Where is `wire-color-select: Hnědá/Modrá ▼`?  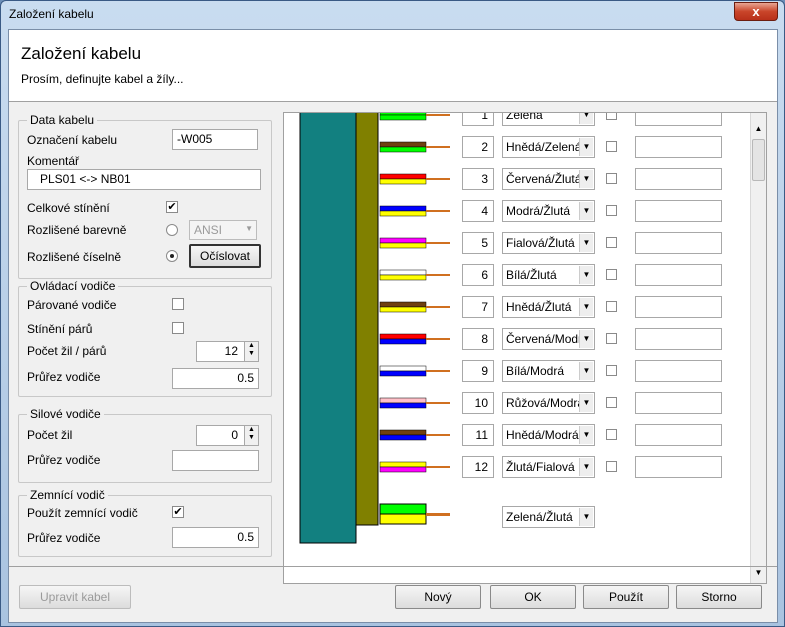
wire-color-select: Hnědá/Modrá ▼ is located at coordinates (548, 435).